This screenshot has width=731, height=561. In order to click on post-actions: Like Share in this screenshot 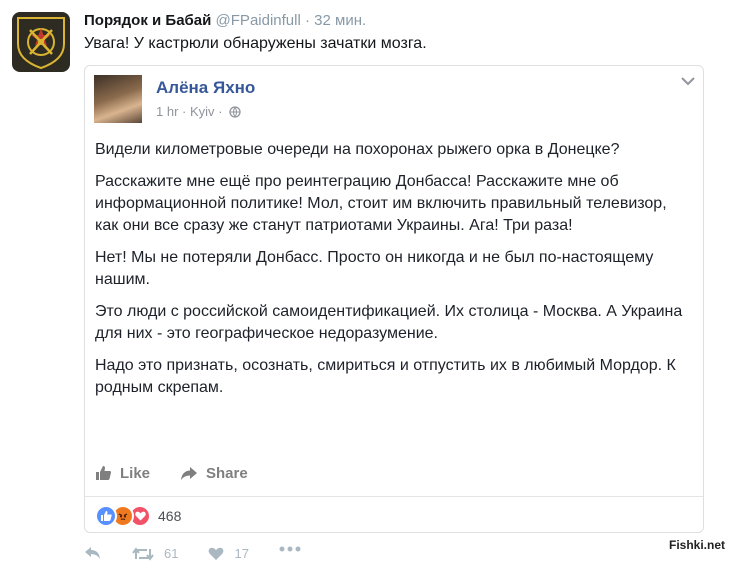, I will do `click(186, 473)`.